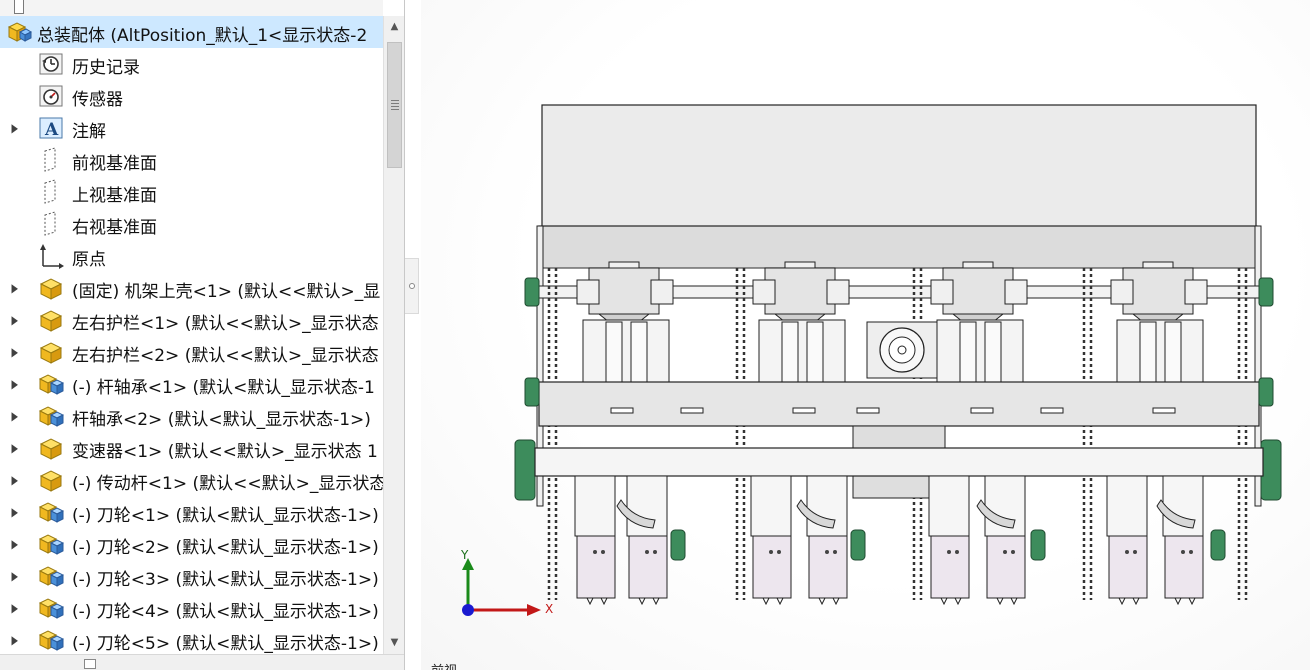  I want to click on tree-root-assembly: 总装配体 (AltPosition_默认_1<显示状态-2, so click(191, 32).